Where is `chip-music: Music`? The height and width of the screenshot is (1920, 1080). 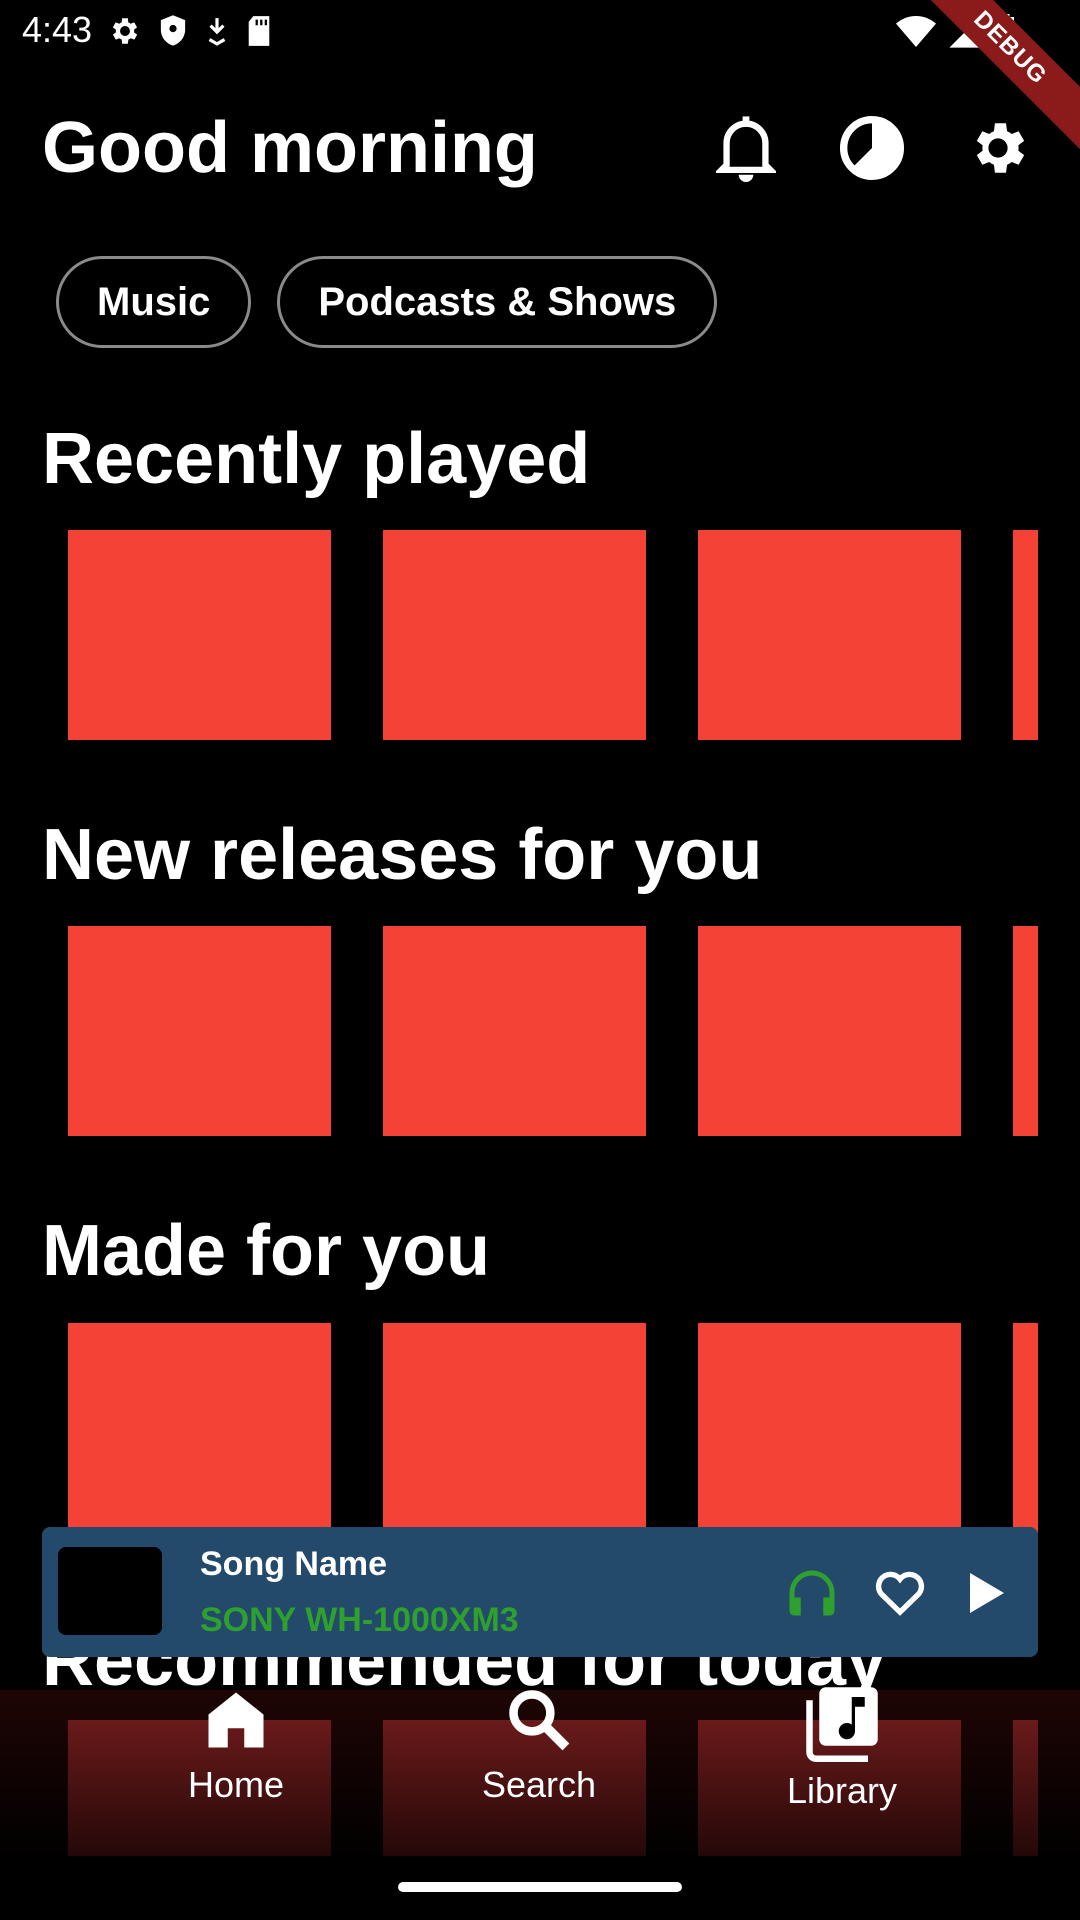 chip-music: Music is located at coordinates (154, 302).